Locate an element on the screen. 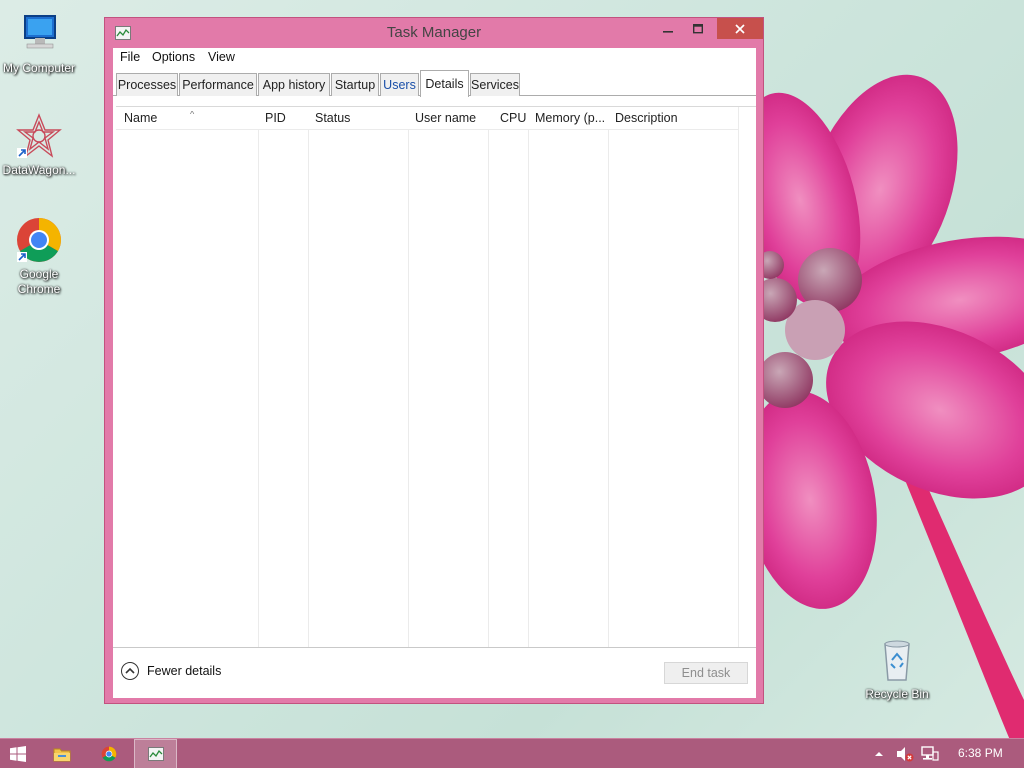  start-button is located at coordinates (18, 753).